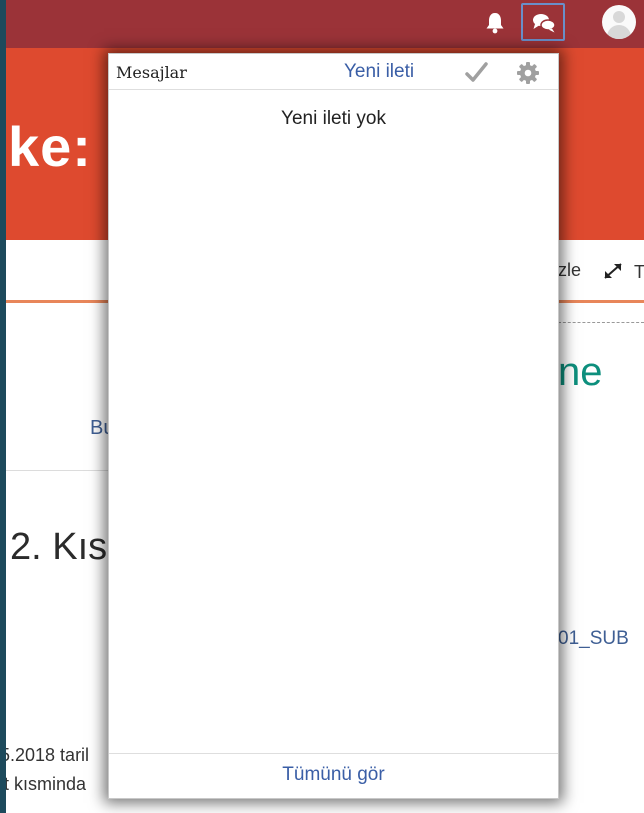  I want to click on see-all-link: Tümünü gör, so click(333, 775).